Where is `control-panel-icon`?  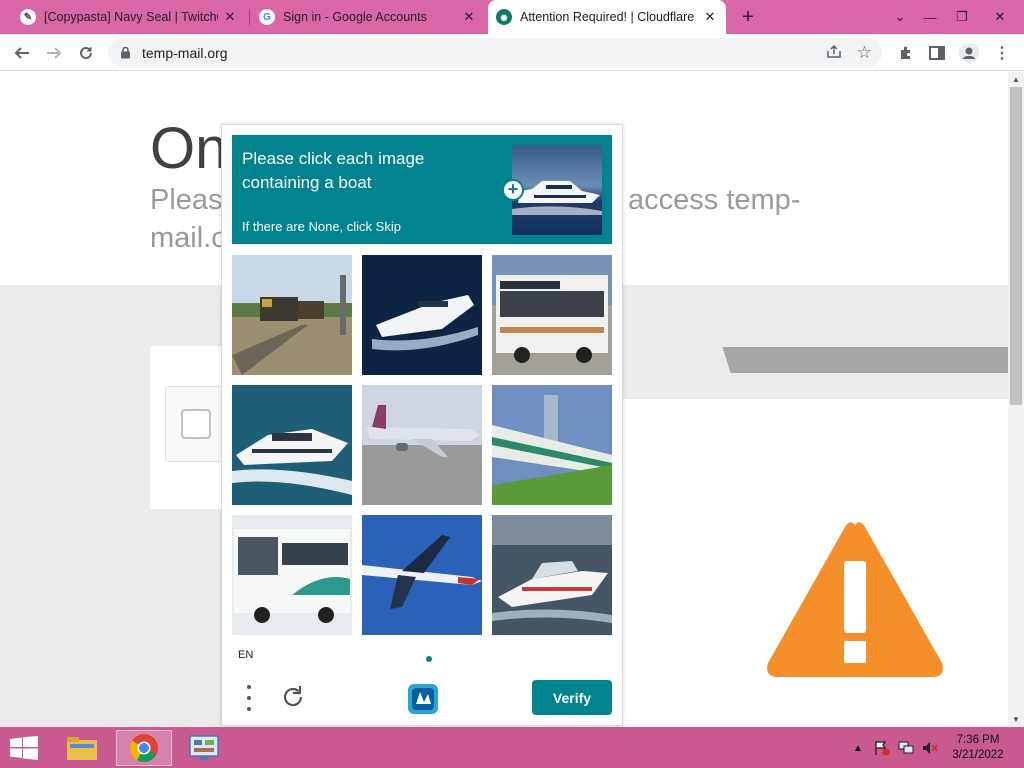
control-panel-icon is located at coordinates (204, 748).